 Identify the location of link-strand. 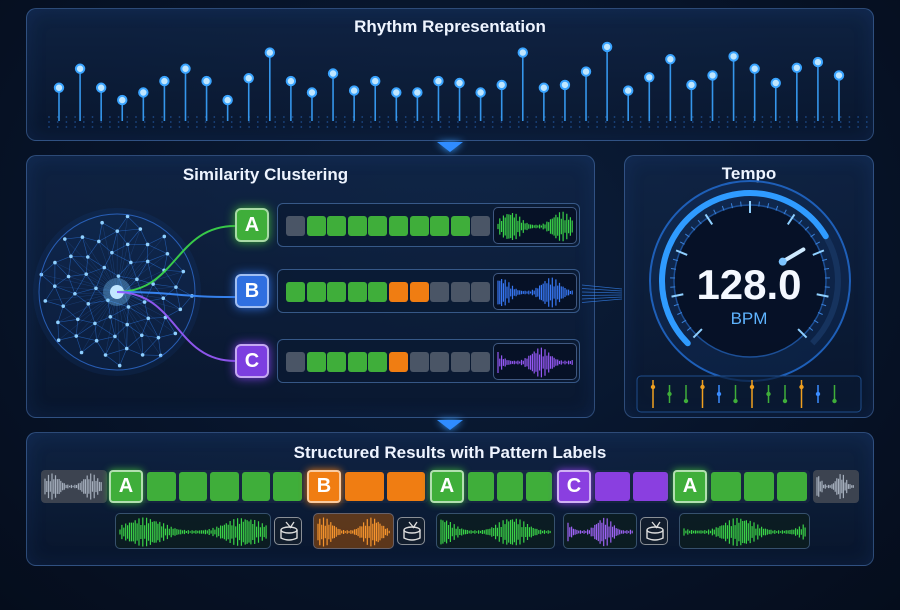
(602, 292).